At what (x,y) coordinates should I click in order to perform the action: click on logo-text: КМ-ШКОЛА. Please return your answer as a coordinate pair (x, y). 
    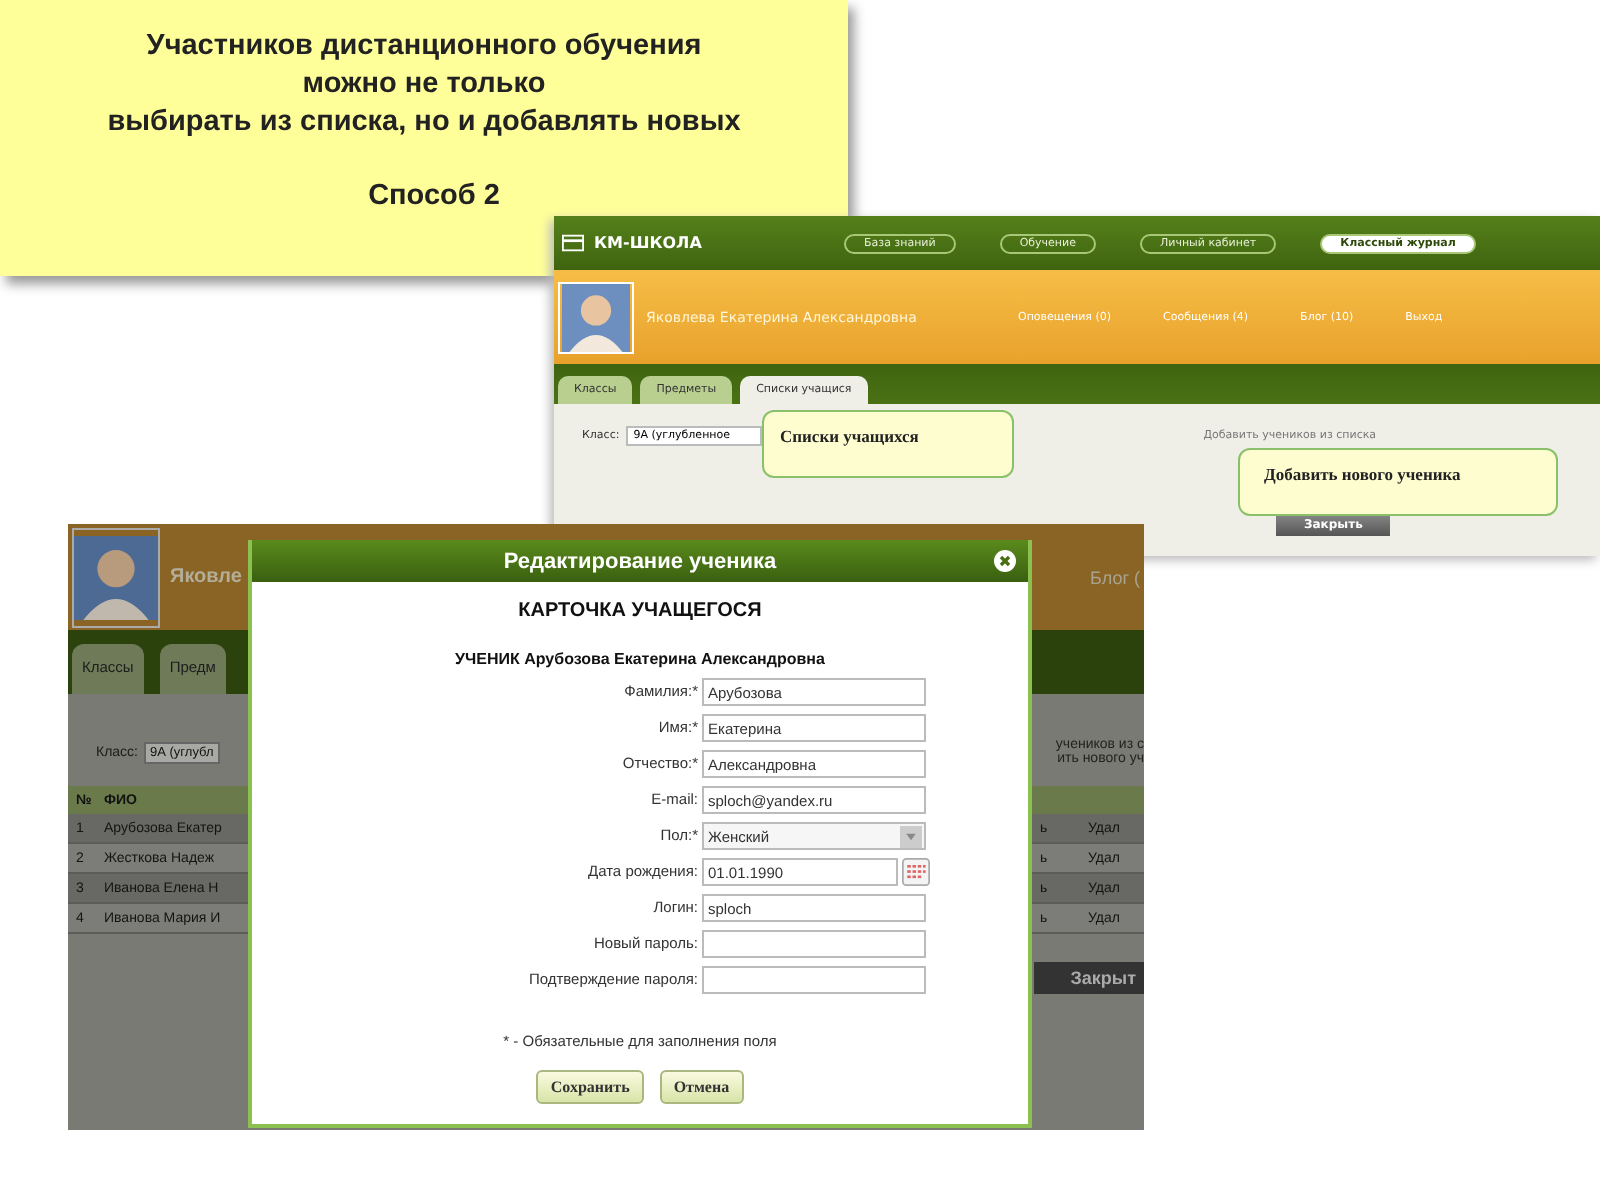
    Looking at the image, I should click on (649, 243).